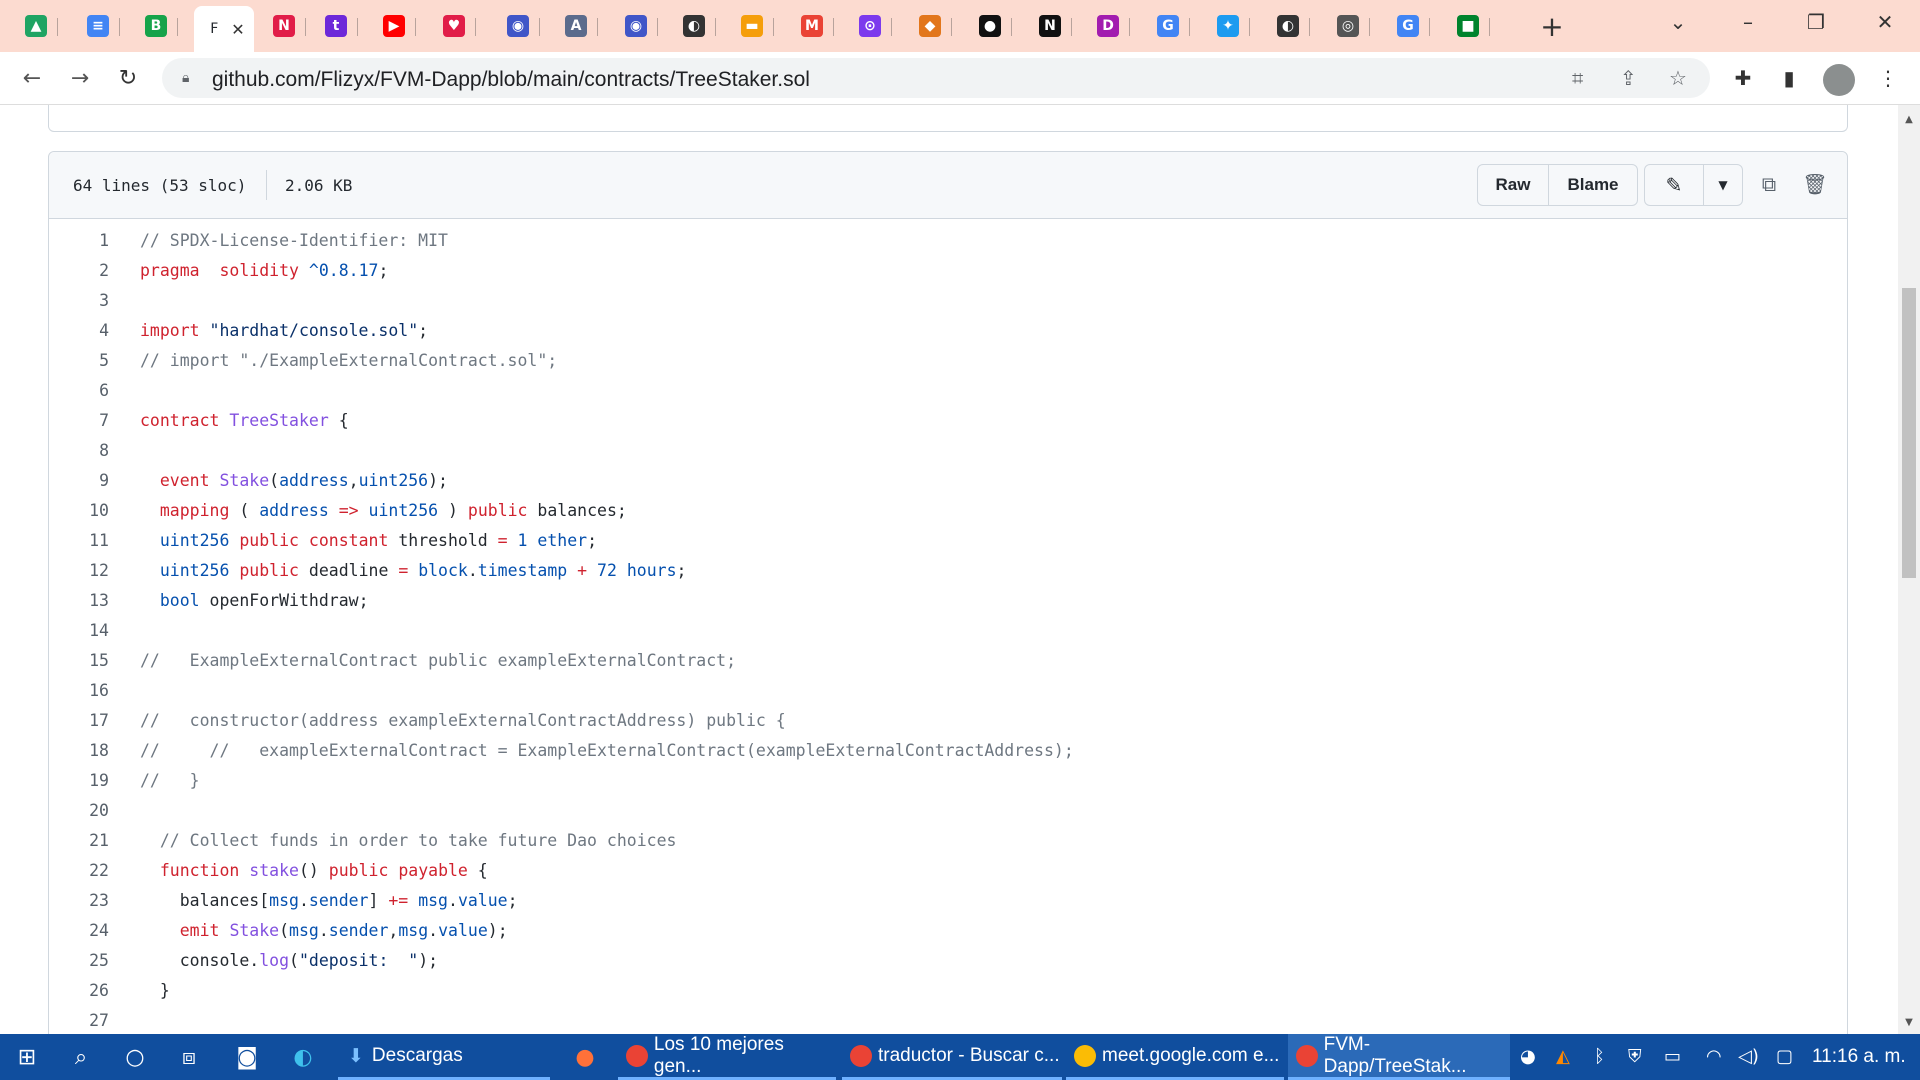 Image resolution: width=1920 pixels, height=1080 pixels. What do you see at coordinates (1408, 26) in the screenshot?
I see `tab-google-2: G` at bounding box center [1408, 26].